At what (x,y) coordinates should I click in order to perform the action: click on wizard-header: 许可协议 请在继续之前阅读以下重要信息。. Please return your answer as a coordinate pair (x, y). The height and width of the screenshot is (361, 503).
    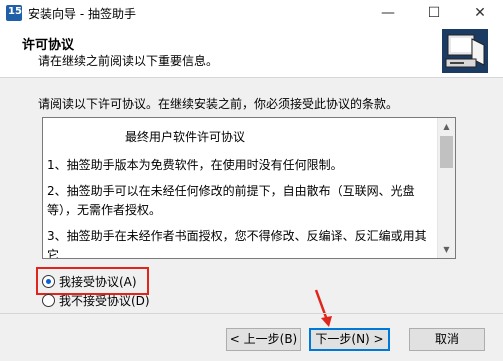
    Looking at the image, I should click on (251, 52).